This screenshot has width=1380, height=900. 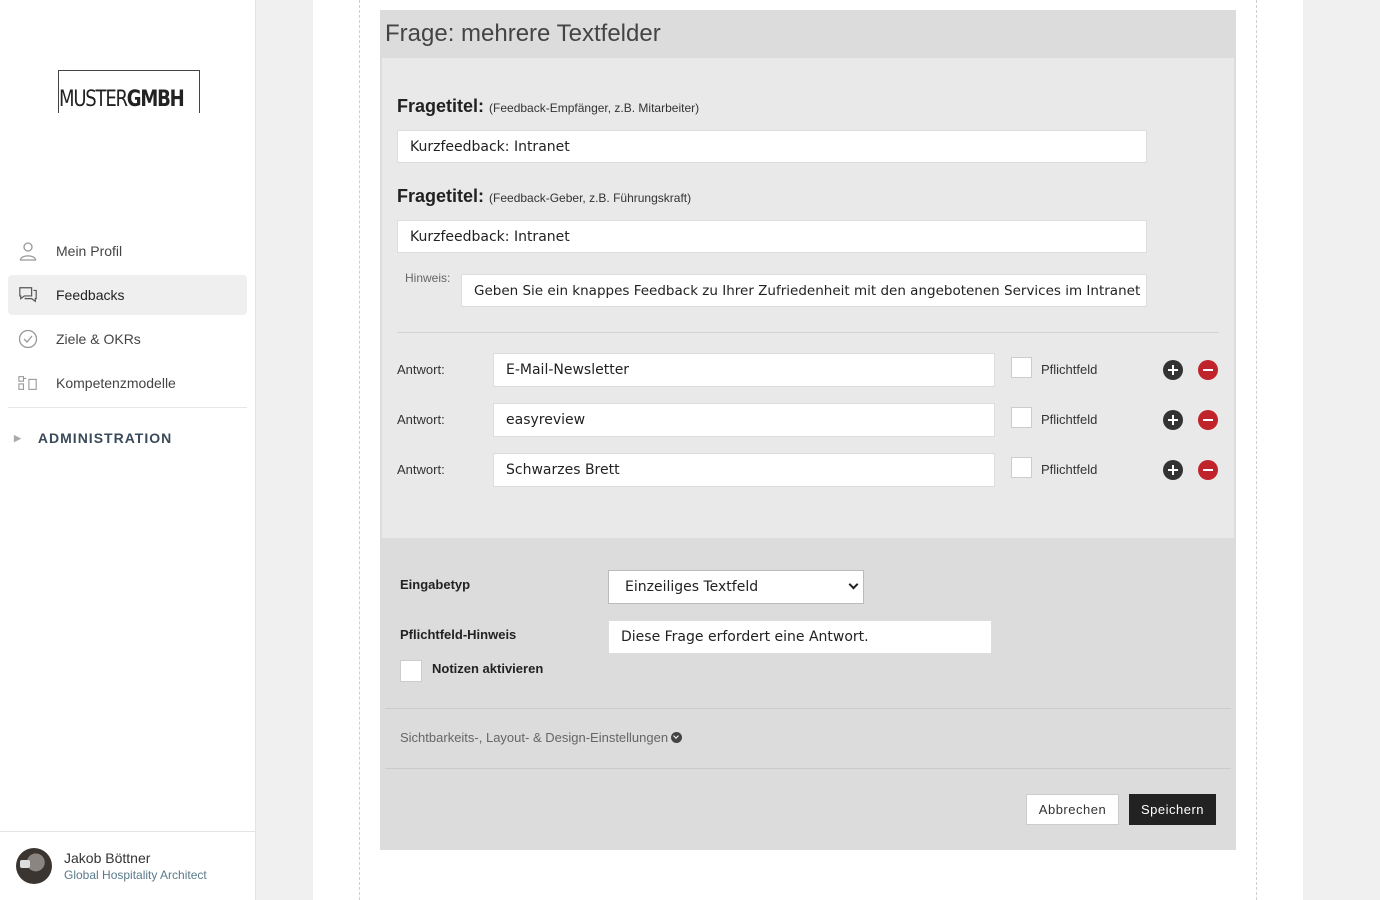 I want to click on question-title-giver-input: Kurzfeedback: Intranet, so click(x=772, y=236).